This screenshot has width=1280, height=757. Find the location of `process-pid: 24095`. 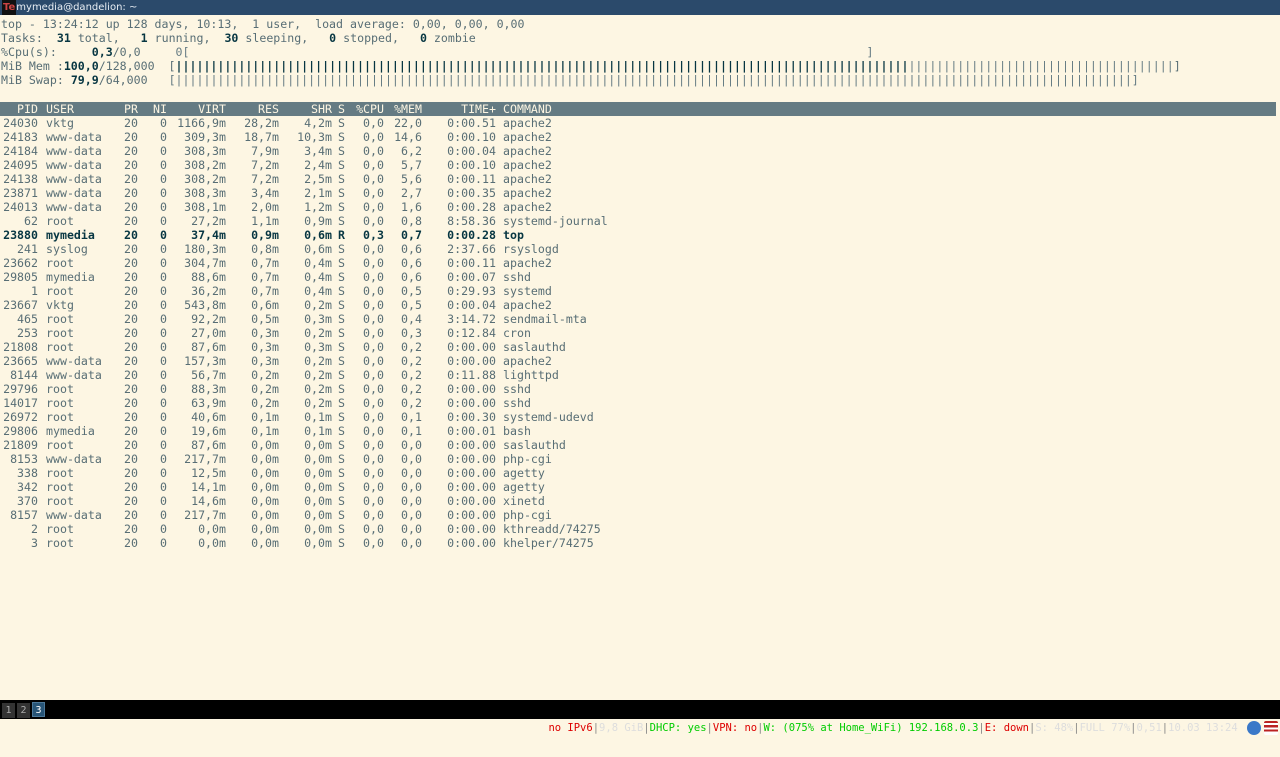

process-pid: 24095 is located at coordinates (20, 165).